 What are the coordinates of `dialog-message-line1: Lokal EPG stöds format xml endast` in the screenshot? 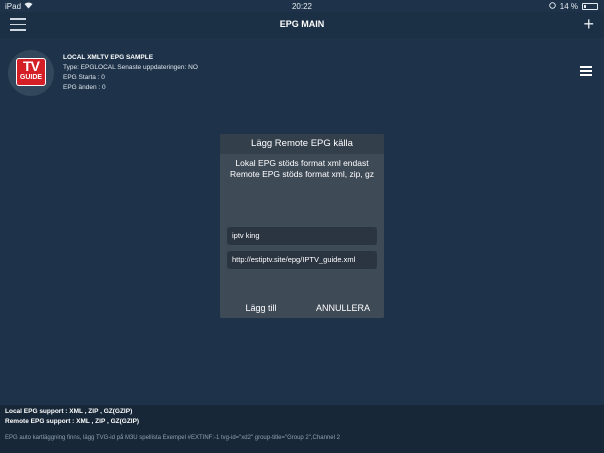 It's located at (302, 163).